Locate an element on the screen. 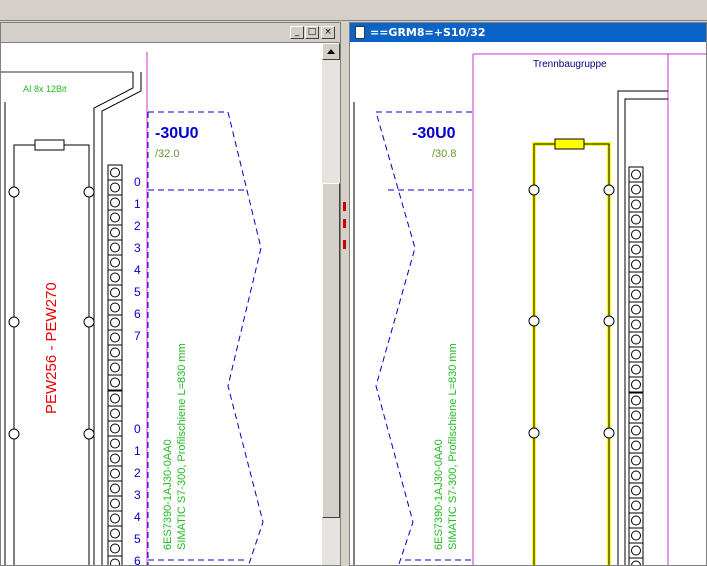 Image resolution: width=707 pixels, height=566 pixels. module-latch is located at coordinates (569, 144).